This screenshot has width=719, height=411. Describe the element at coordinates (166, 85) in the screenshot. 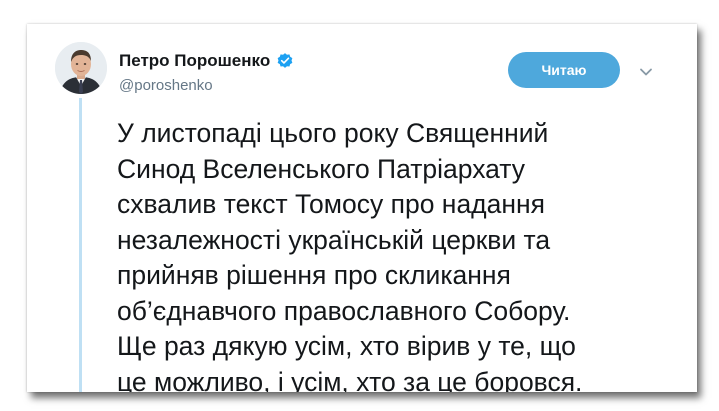

I see `author-handle: @poroshenko` at that location.